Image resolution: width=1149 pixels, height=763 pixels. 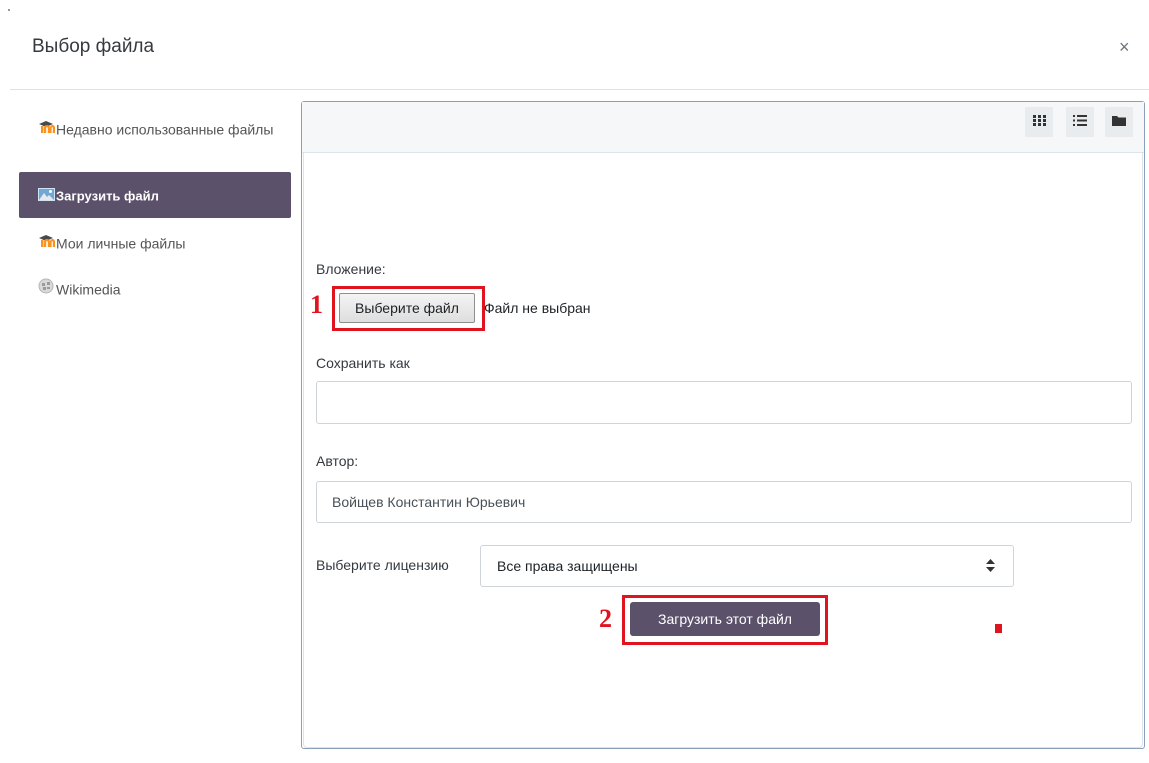 I want to click on attachment-label: Вложение:, so click(x=351, y=269).